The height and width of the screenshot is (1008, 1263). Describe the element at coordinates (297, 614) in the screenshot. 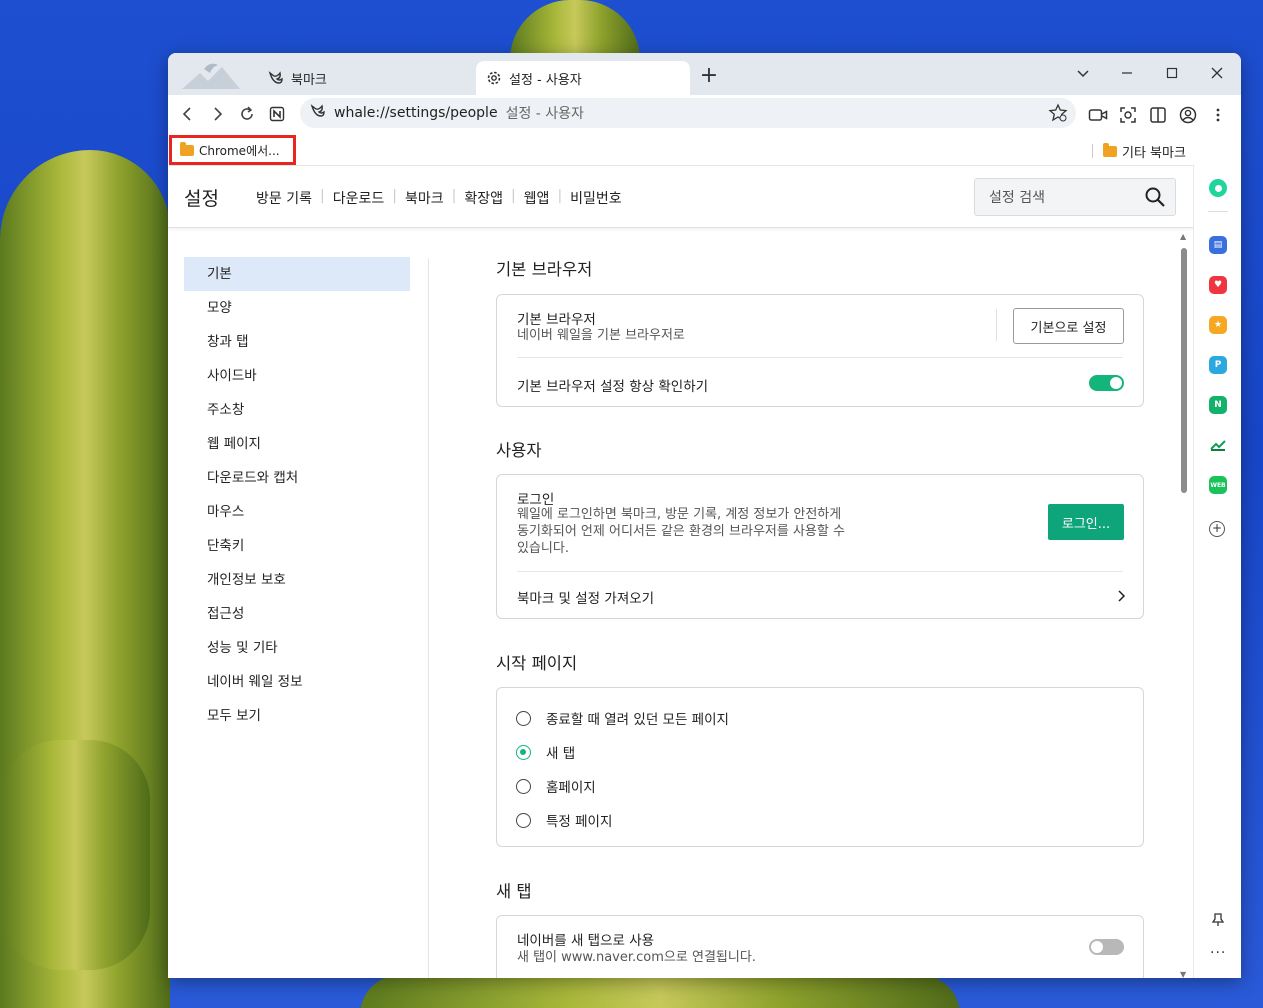

I see `sidebar-item-accessibility: 접근성` at that location.